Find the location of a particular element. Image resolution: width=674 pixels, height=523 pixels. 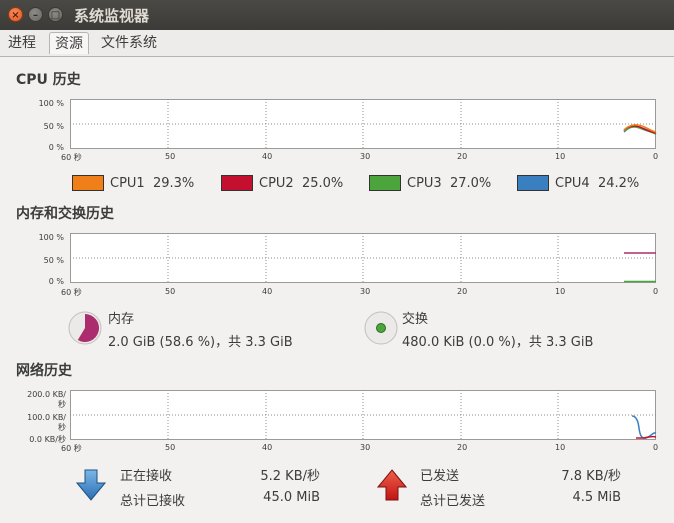

cpu-x-label-0: 0 is located at coordinates (656, 156).